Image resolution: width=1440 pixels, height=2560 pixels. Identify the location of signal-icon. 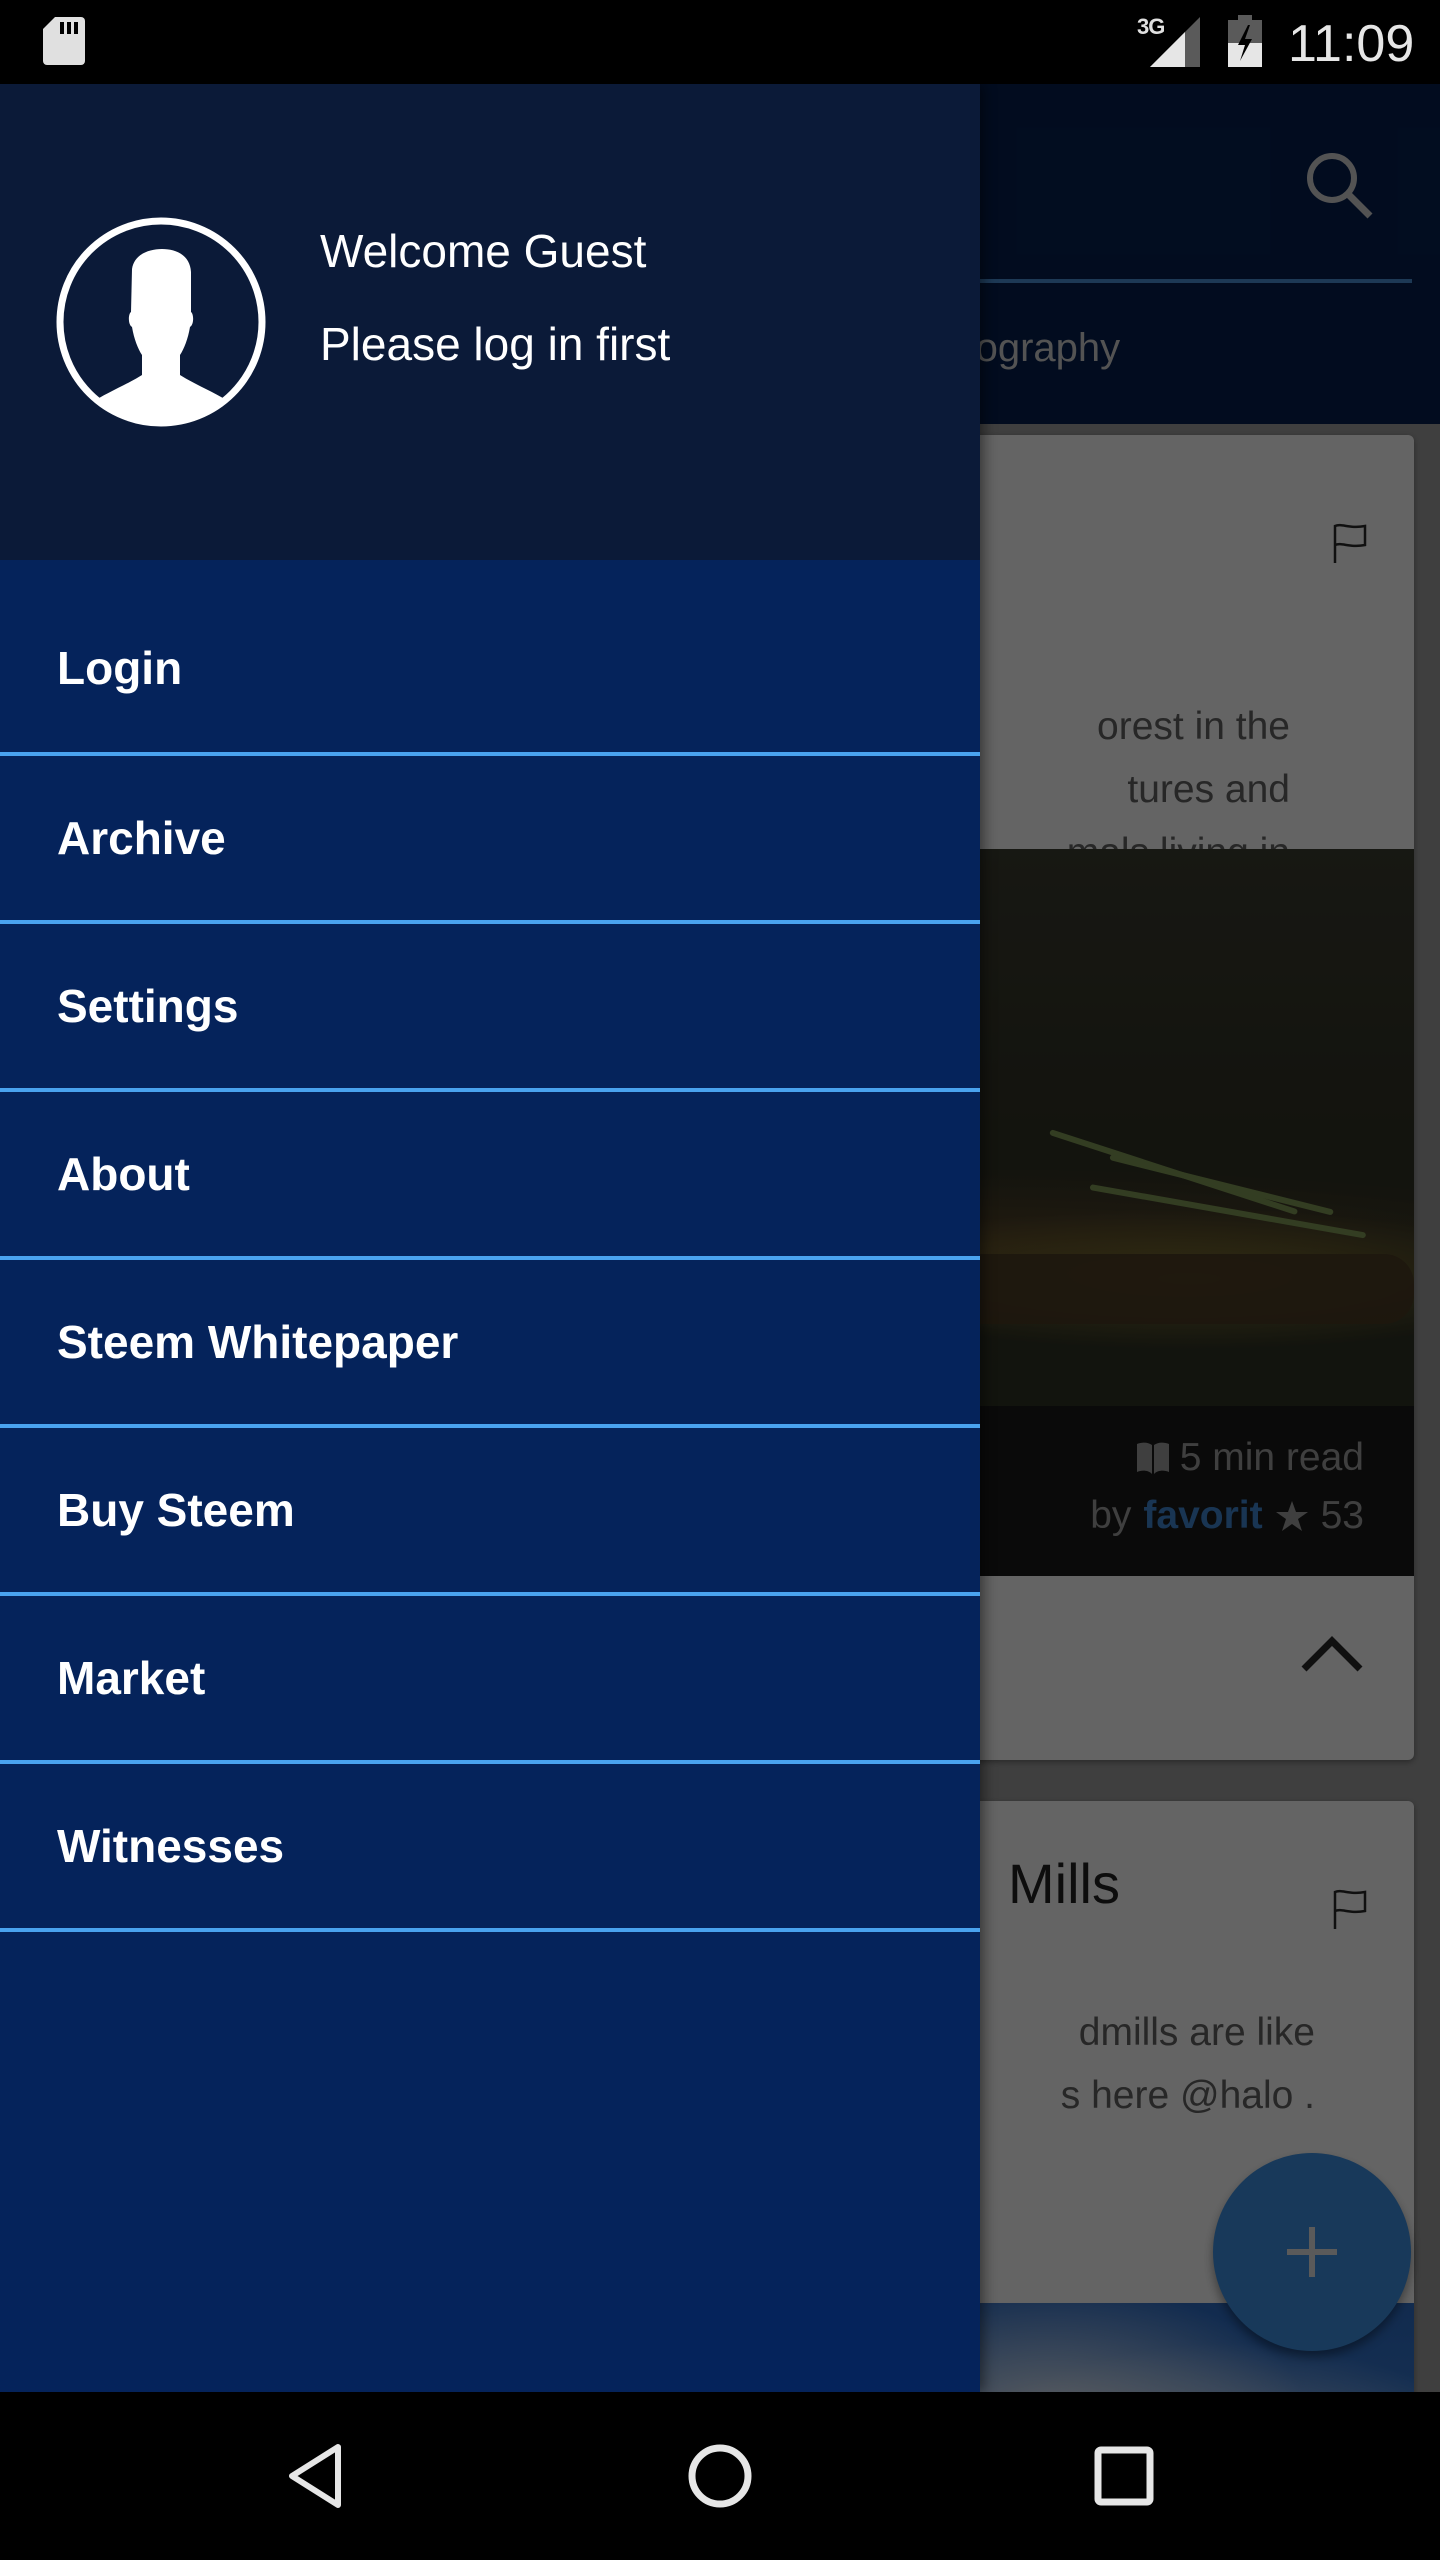
(1175, 42).